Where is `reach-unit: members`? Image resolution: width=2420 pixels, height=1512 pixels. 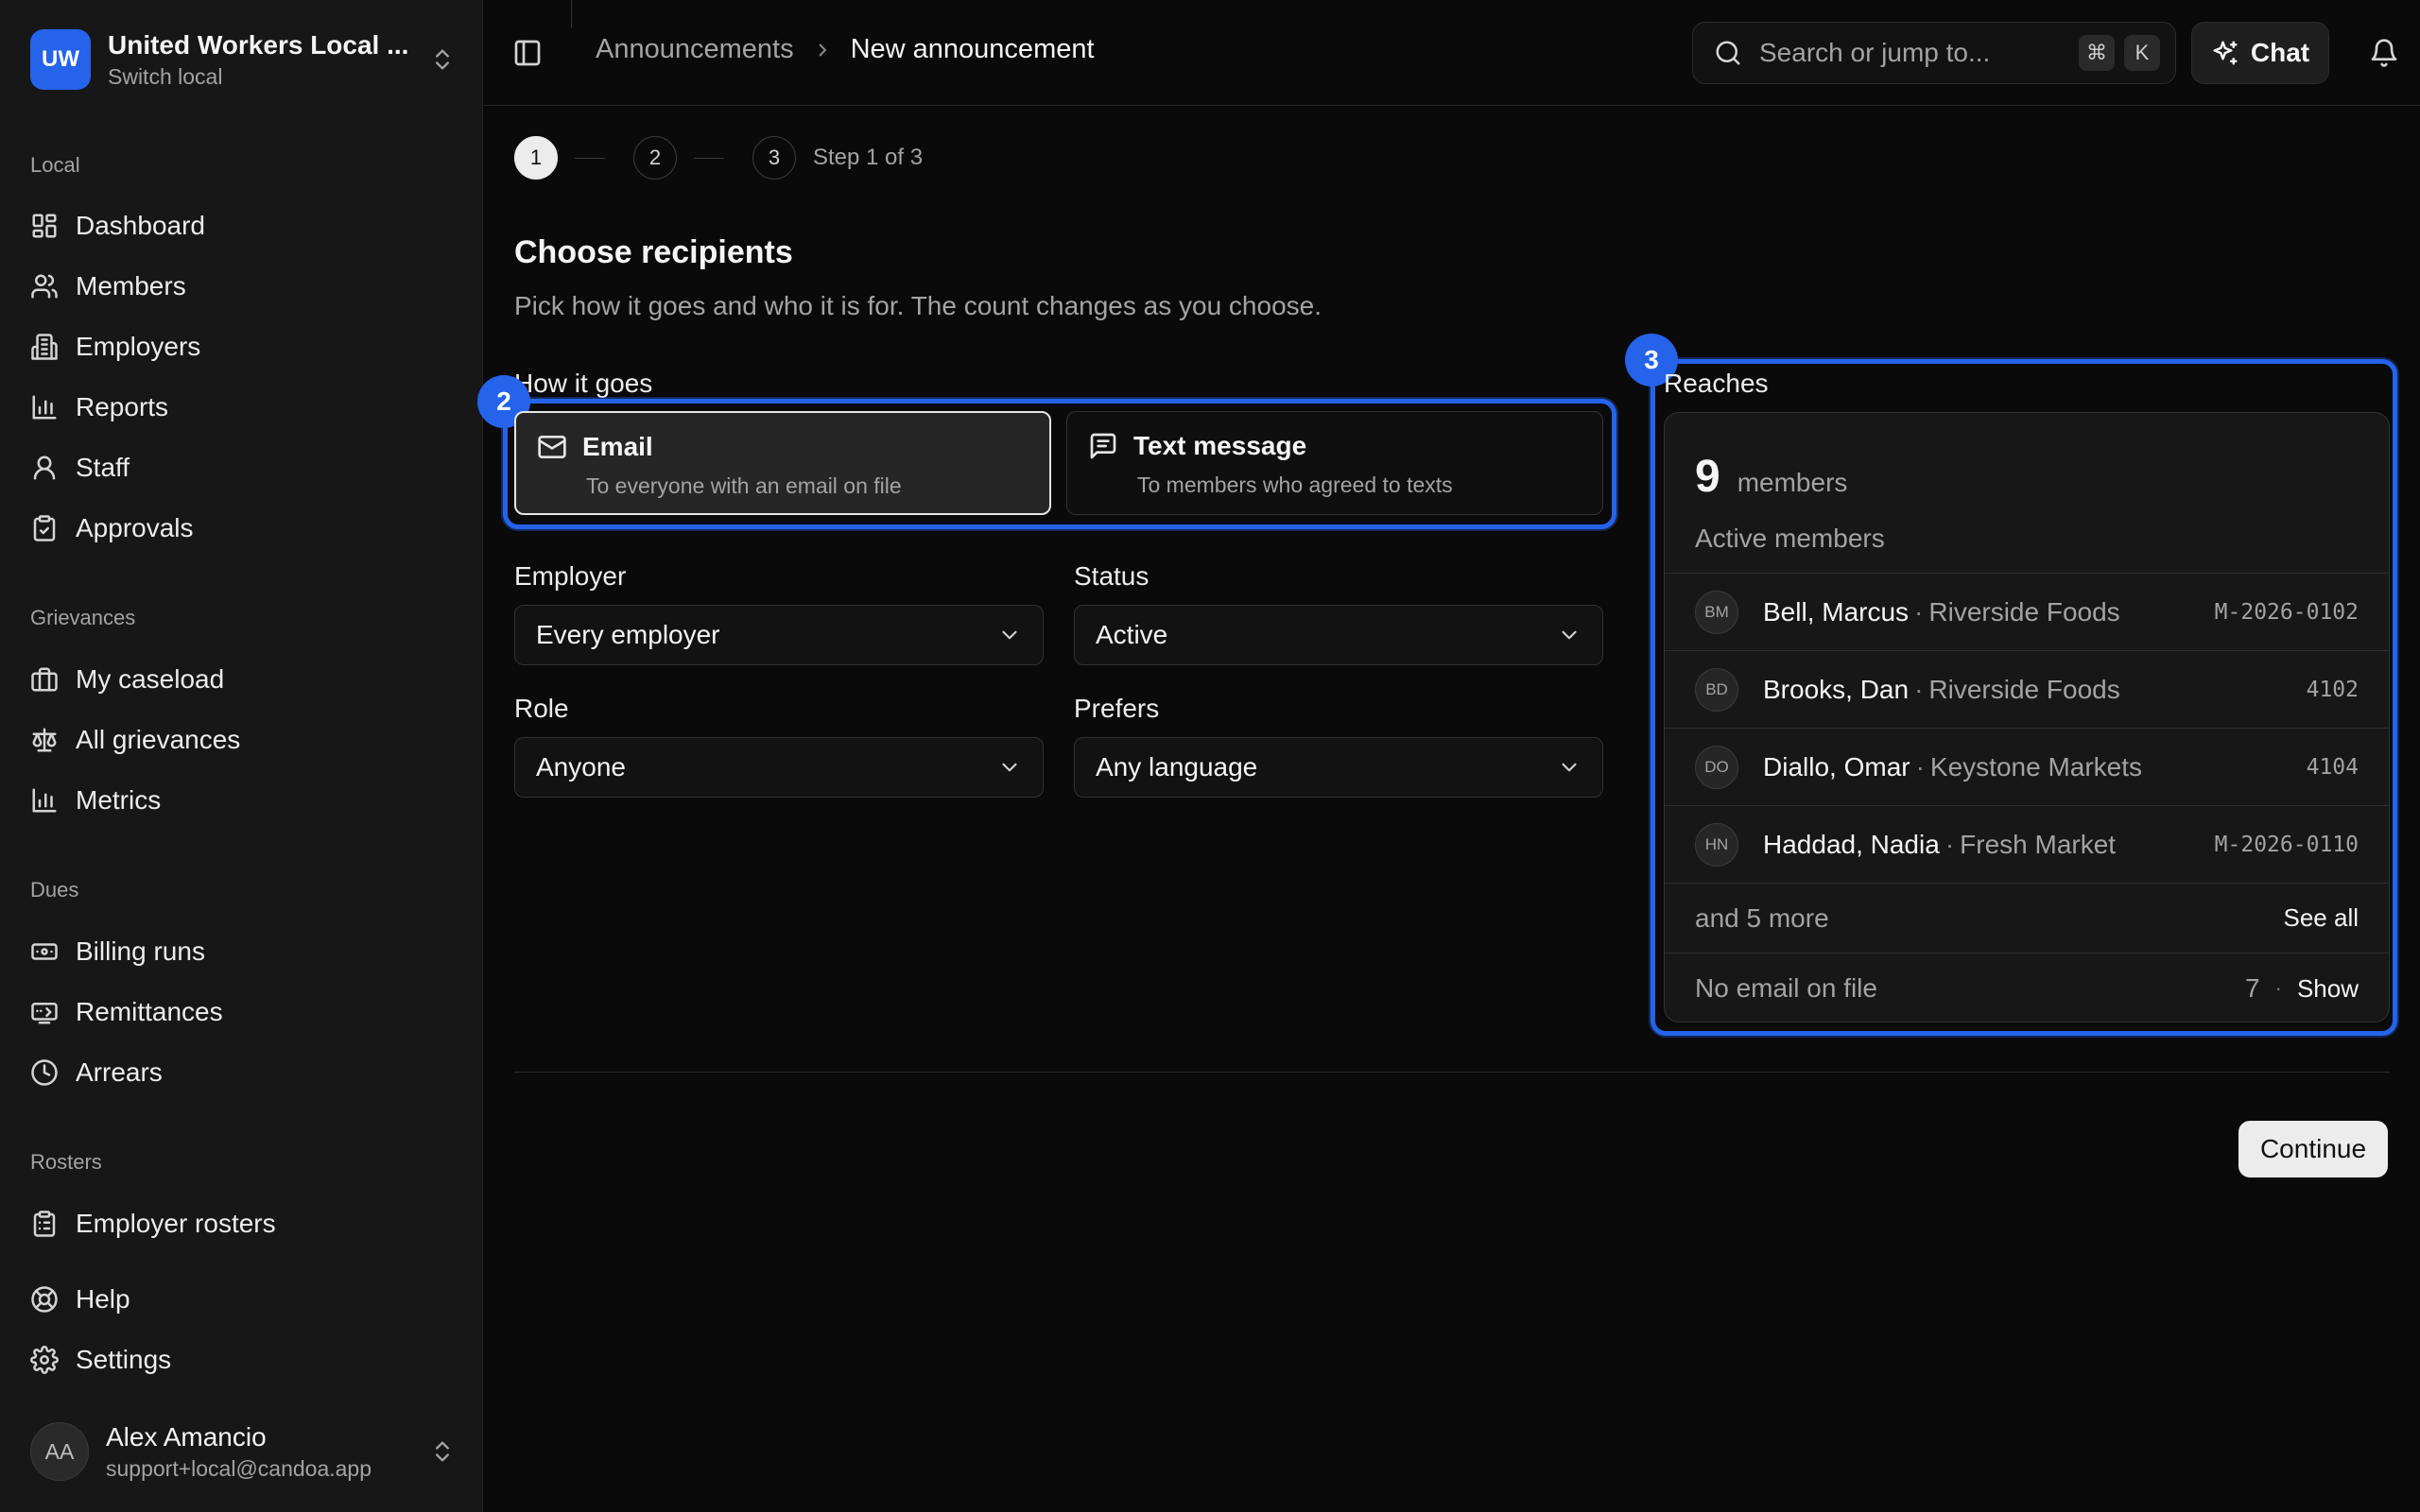
reach-unit: members is located at coordinates (1793, 482).